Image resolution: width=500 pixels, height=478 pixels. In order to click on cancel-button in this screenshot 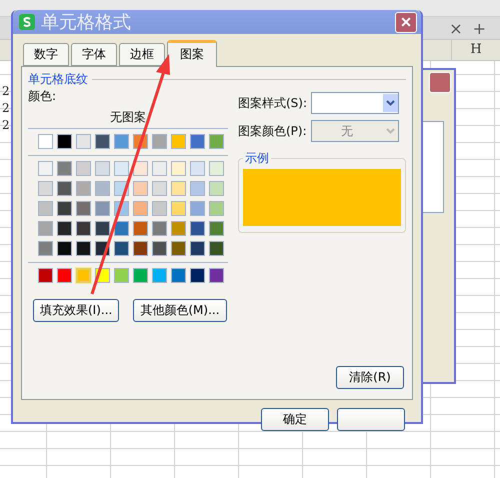, I will do `click(371, 419)`.